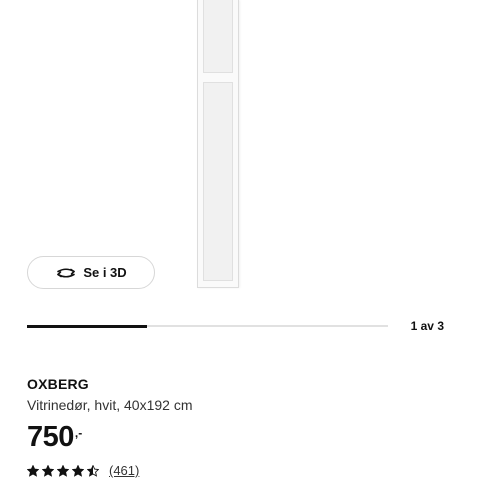 The image size is (480, 480). What do you see at coordinates (110, 405) in the screenshot?
I see `product-description: Vitrinedør, hvit, 40x192 cm` at bounding box center [110, 405].